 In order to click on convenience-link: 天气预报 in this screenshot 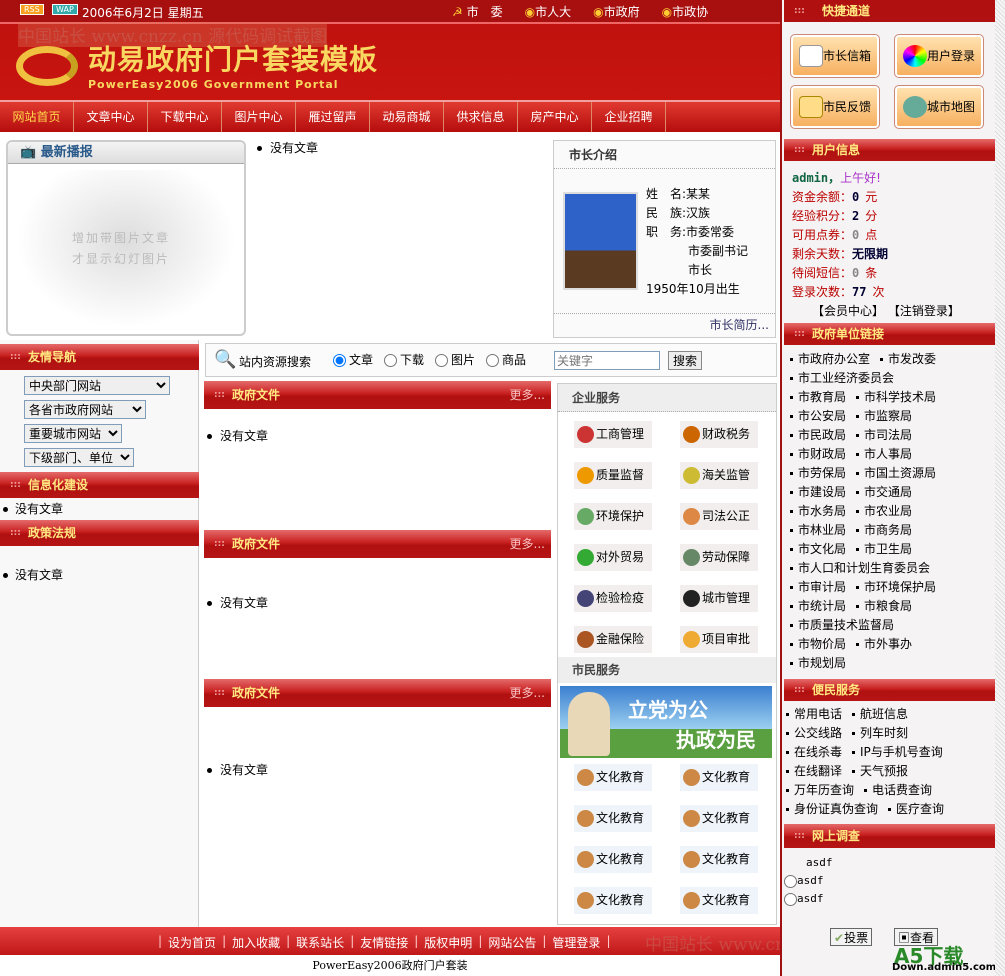, I will do `click(879, 771)`.